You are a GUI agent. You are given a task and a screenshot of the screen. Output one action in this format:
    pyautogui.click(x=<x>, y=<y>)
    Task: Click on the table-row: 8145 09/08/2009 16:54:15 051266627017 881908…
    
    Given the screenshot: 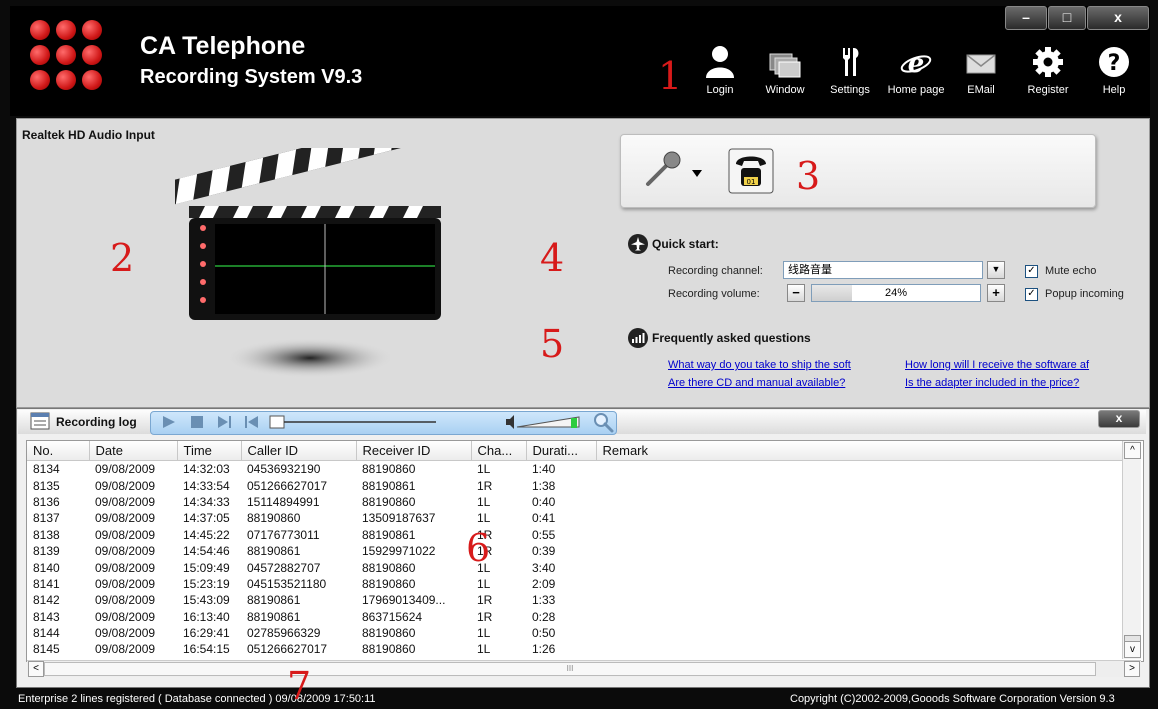 What is the action you would take?
    pyautogui.click(x=575, y=649)
    